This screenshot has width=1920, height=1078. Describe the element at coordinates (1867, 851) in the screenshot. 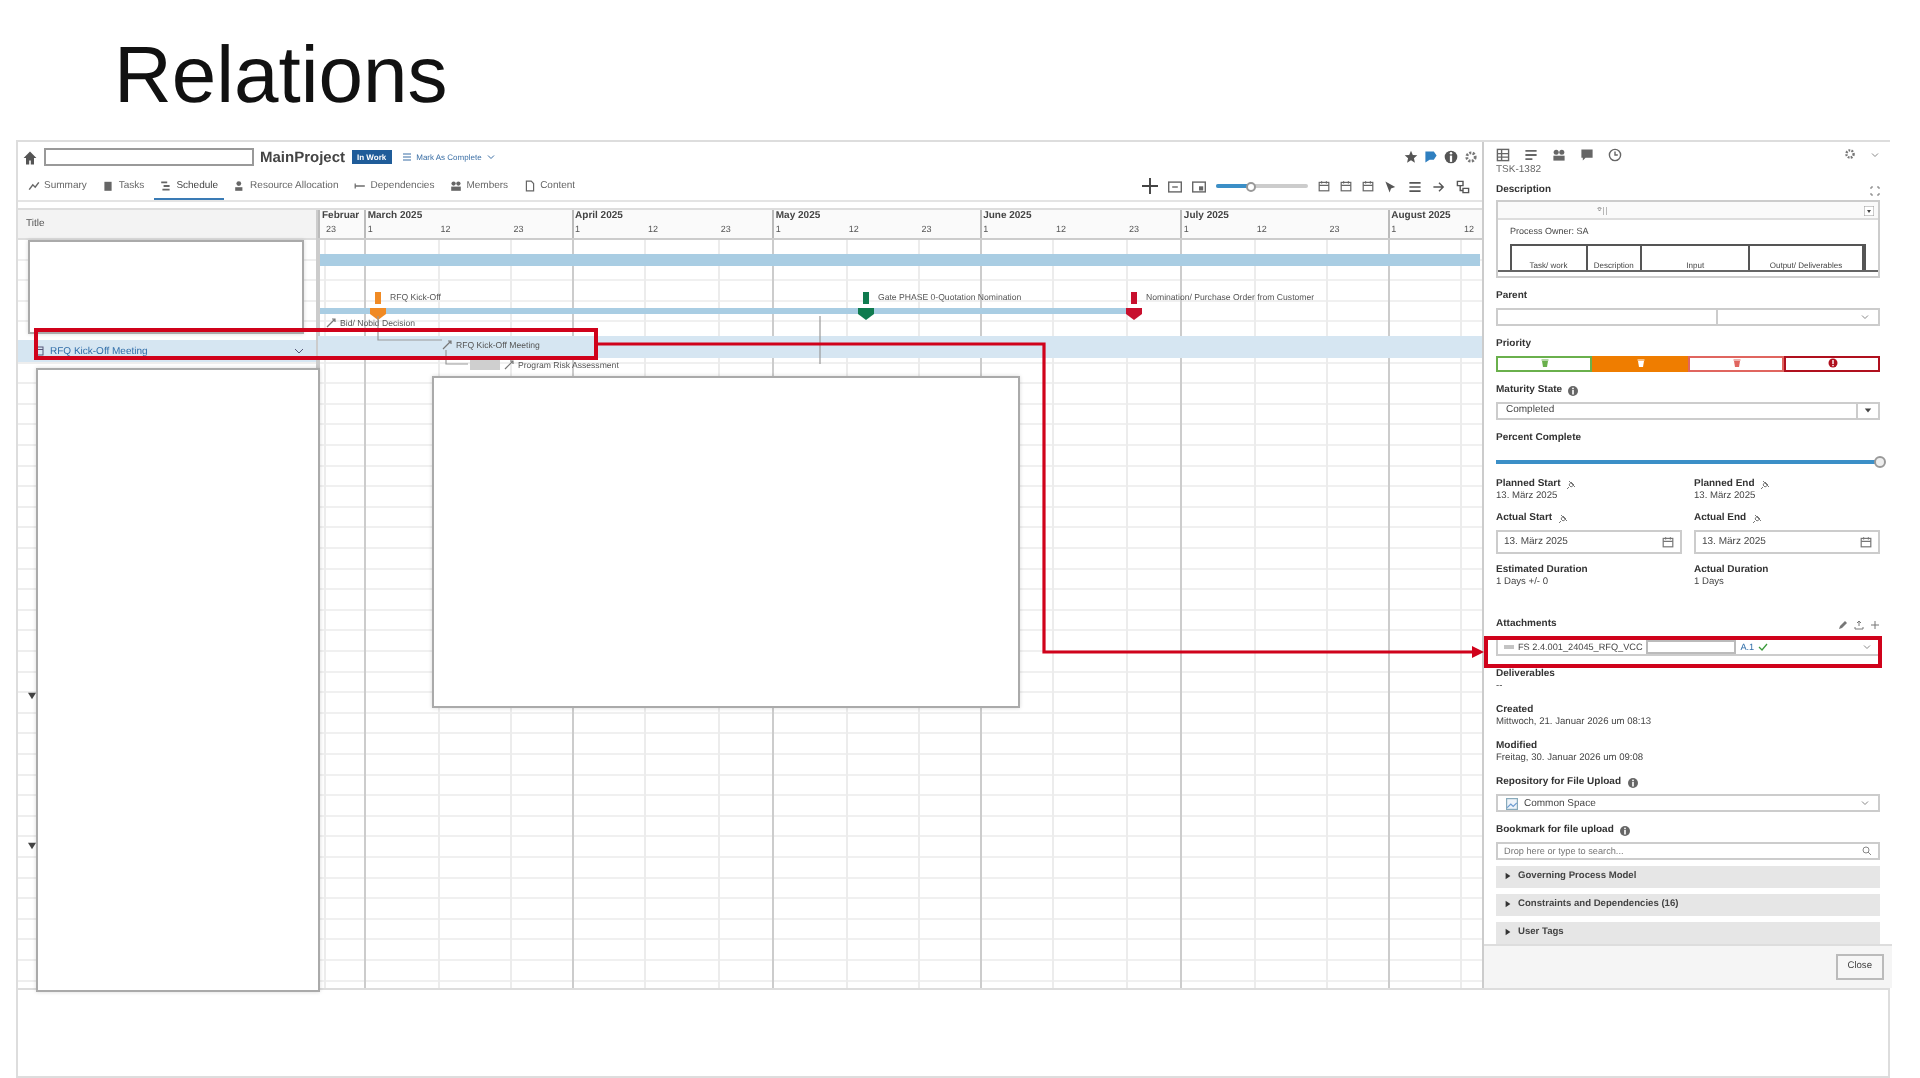

I see `search-icon` at that location.